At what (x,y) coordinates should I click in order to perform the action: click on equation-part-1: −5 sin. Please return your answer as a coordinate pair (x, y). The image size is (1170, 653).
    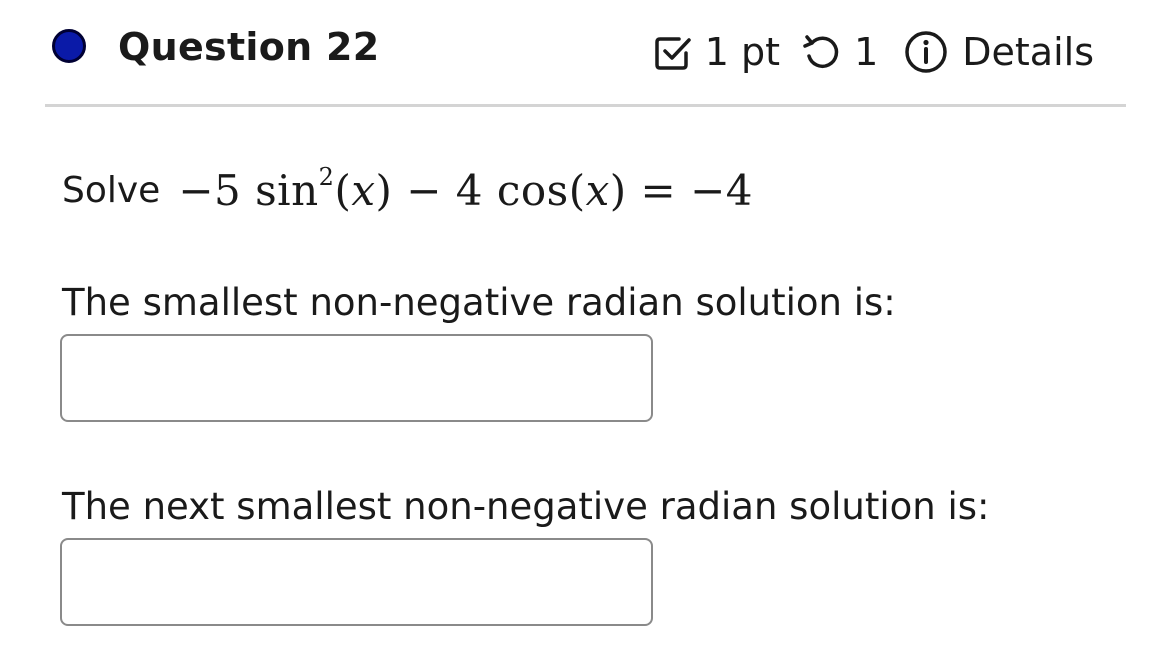
    Looking at the image, I should click on (248, 190).